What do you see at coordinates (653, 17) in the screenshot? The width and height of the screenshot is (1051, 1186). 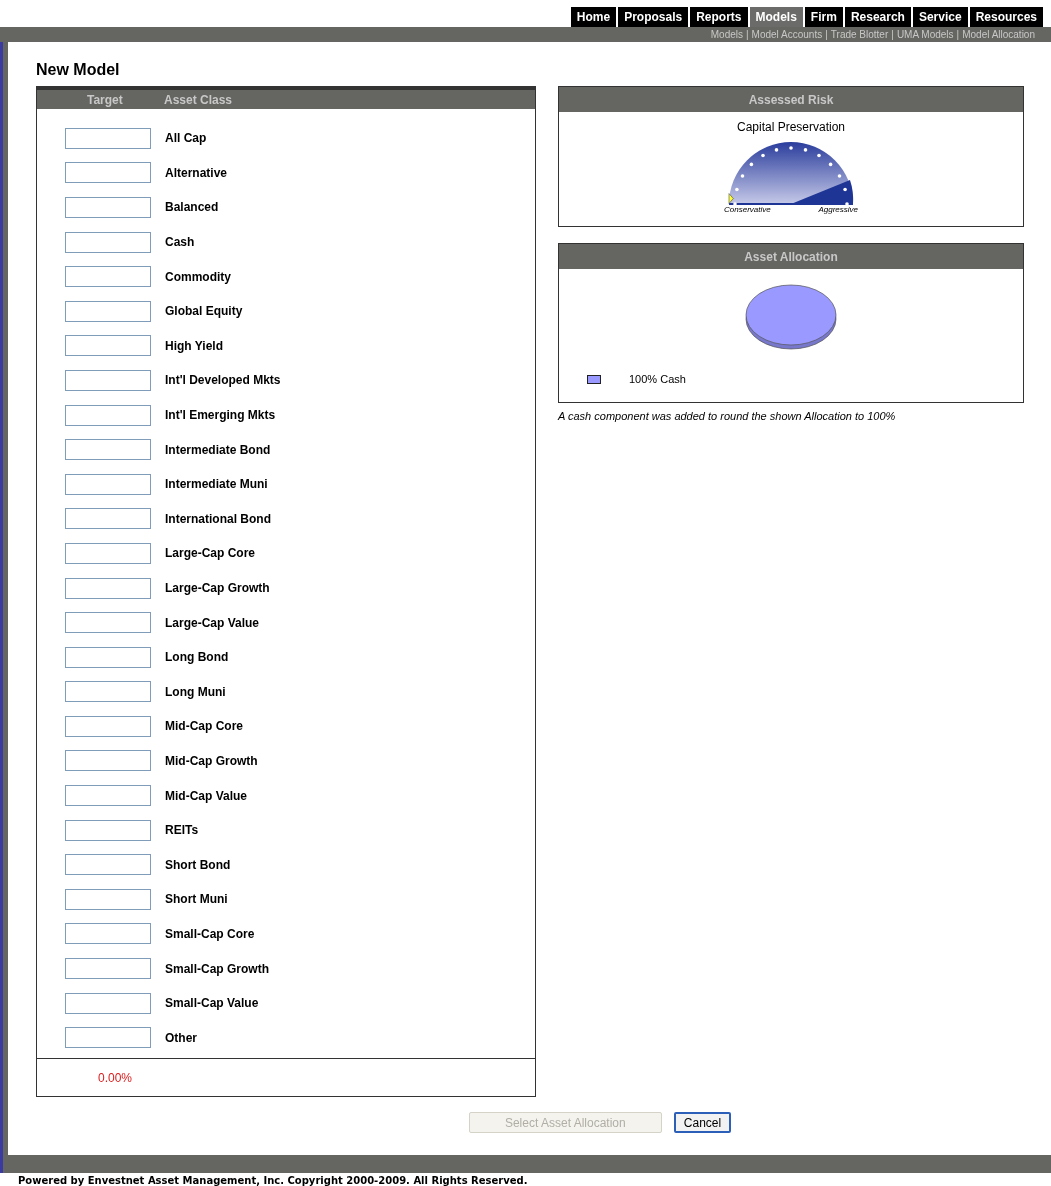 I see `nav-tab: Proposals` at bounding box center [653, 17].